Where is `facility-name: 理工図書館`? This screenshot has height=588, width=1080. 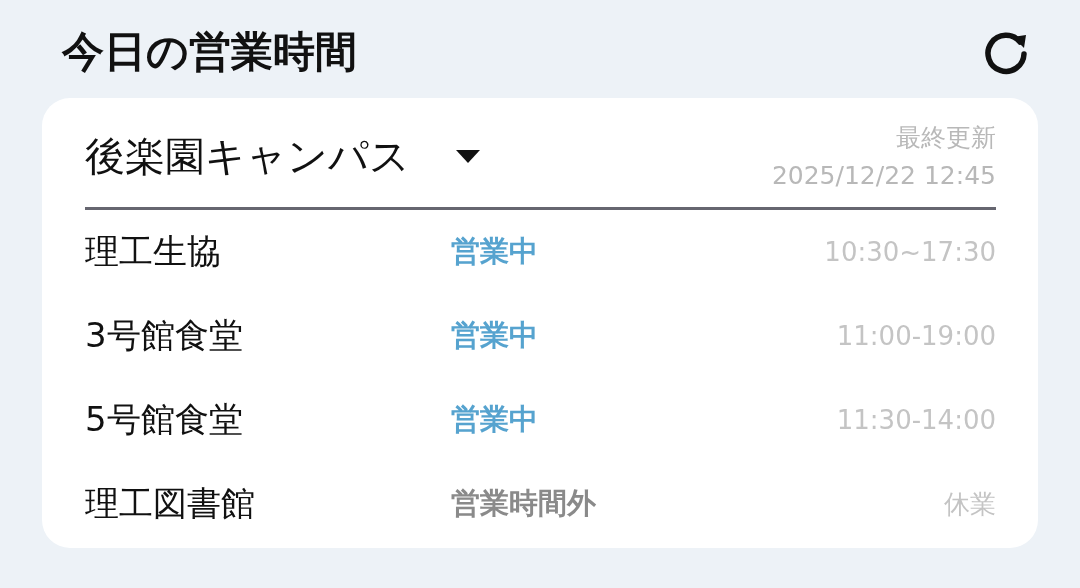
facility-name: 理工図書館 is located at coordinates (170, 503).